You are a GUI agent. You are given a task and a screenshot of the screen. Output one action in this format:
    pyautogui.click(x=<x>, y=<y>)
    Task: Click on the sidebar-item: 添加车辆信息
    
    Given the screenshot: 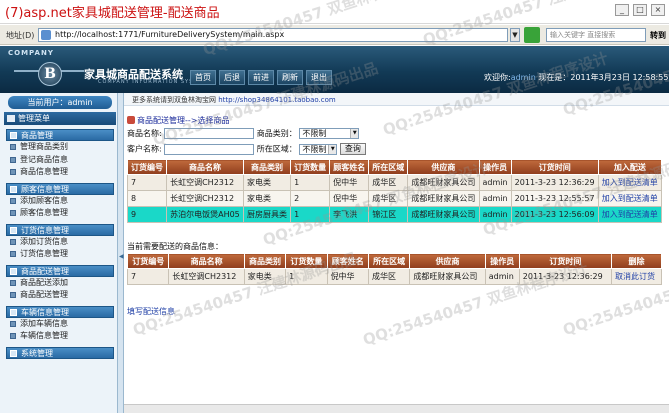 What is the action you would take?
    pyautogui.click(x=60, y=324)
    